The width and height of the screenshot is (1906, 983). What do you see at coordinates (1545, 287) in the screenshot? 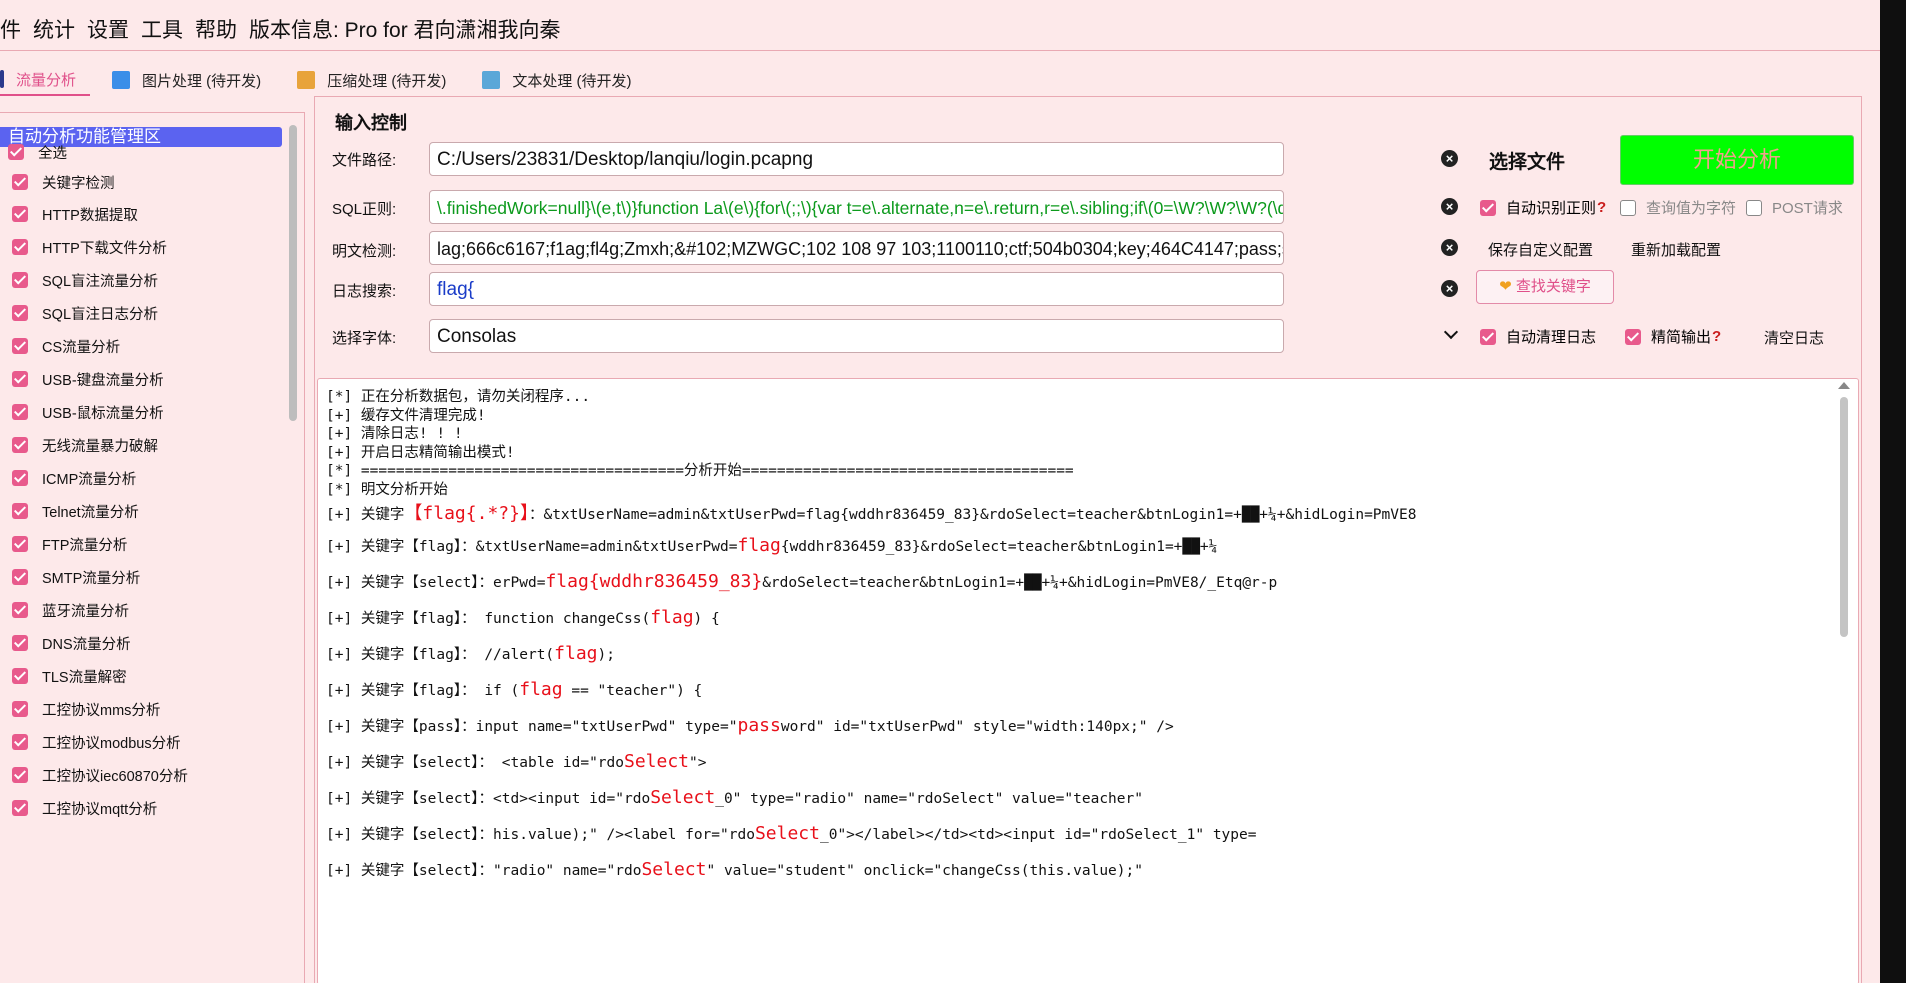
I see `find-keyword-button: ❤ 查找关键字` at bounding box center [1545, 287].